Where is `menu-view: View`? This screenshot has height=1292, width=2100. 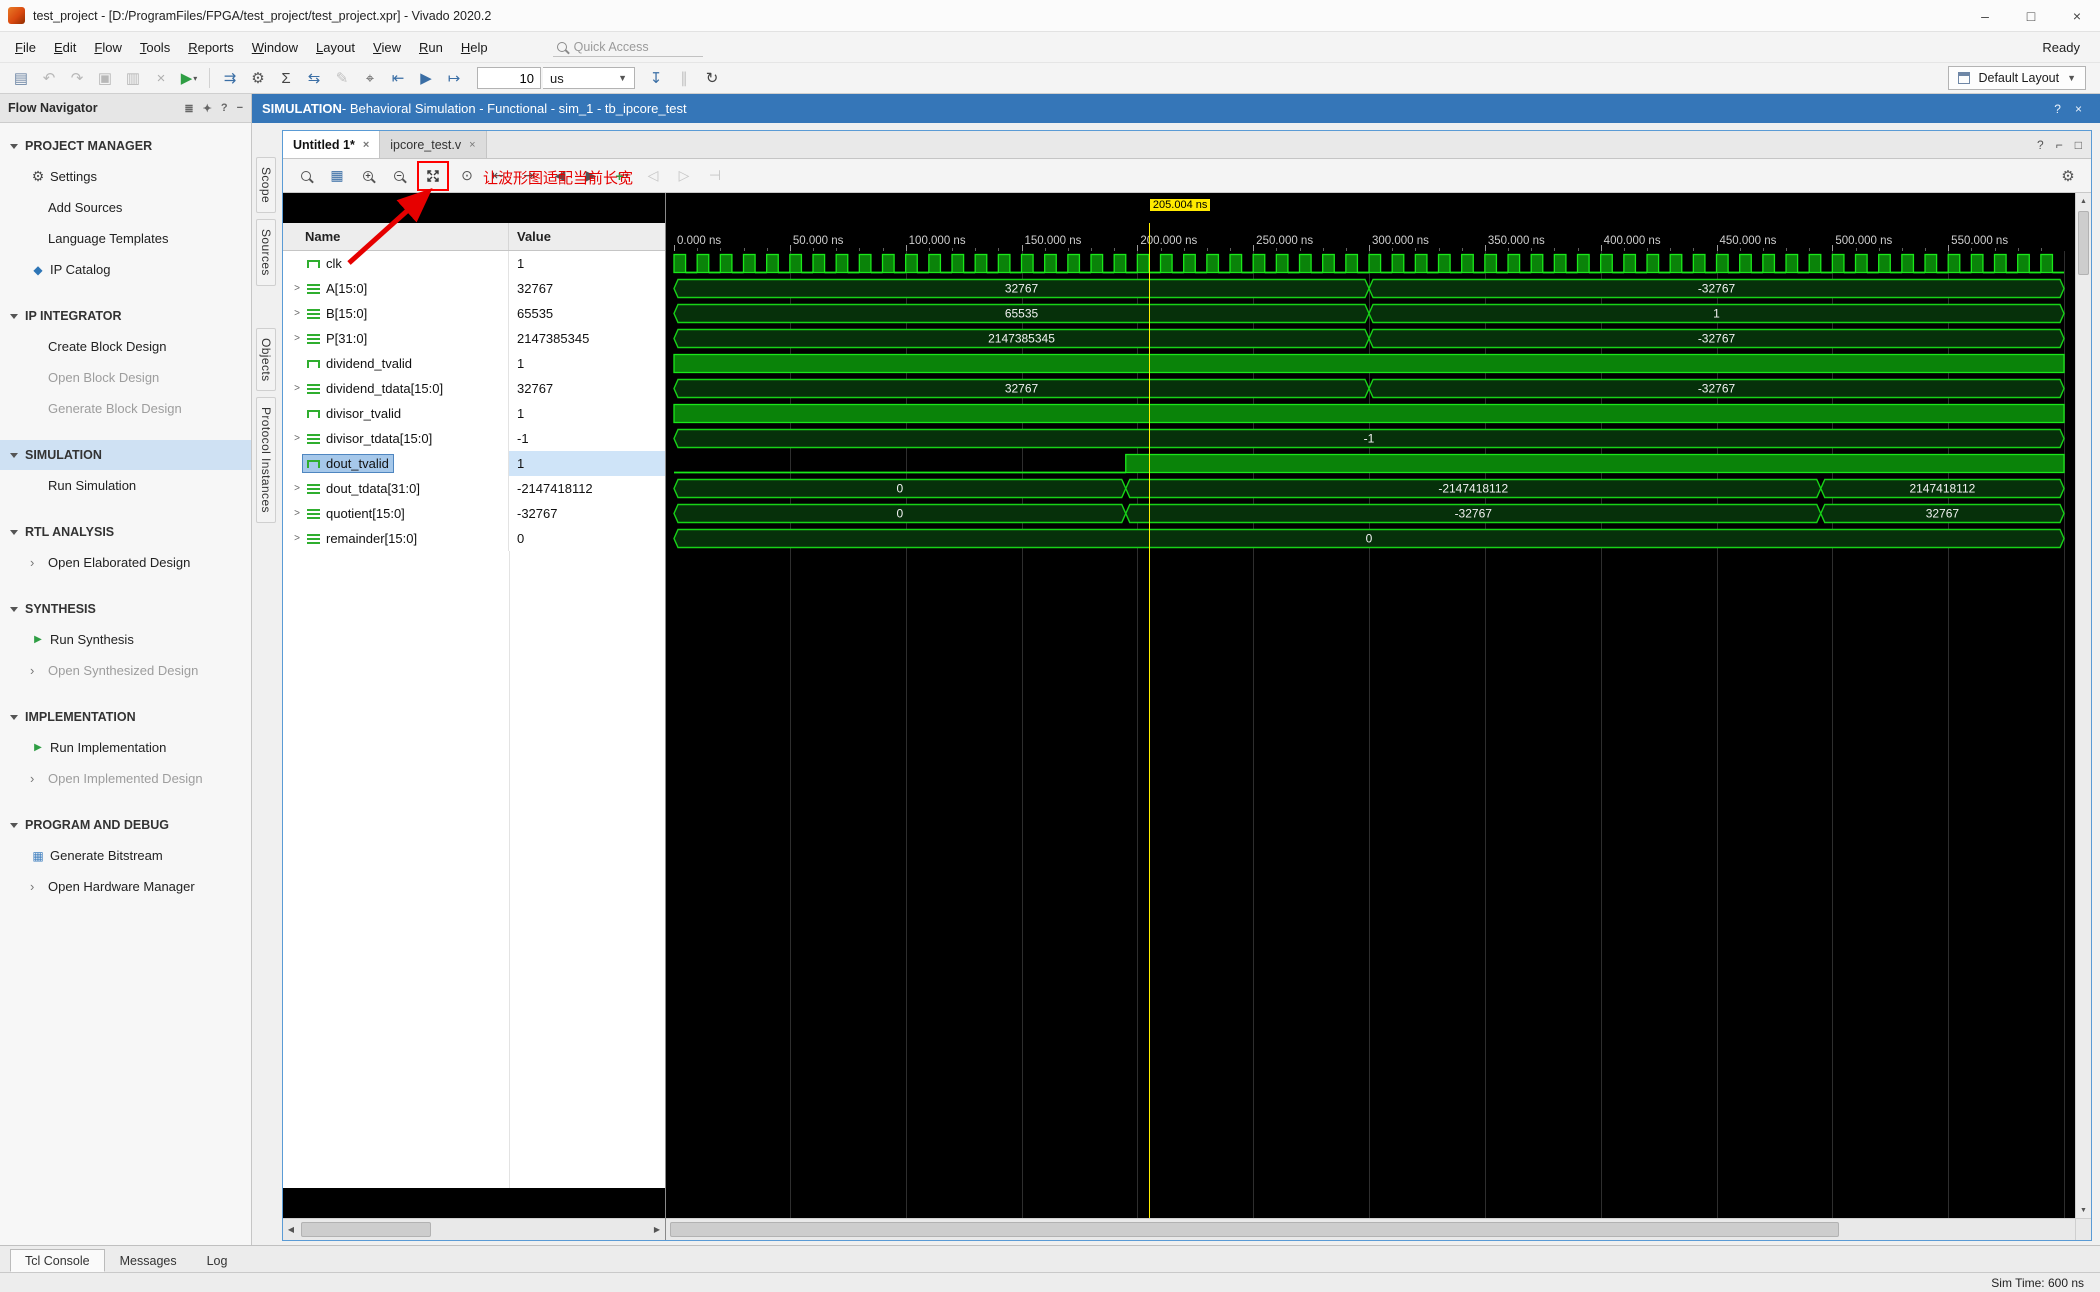 menu-view: View is located at coordinates (387, 47).